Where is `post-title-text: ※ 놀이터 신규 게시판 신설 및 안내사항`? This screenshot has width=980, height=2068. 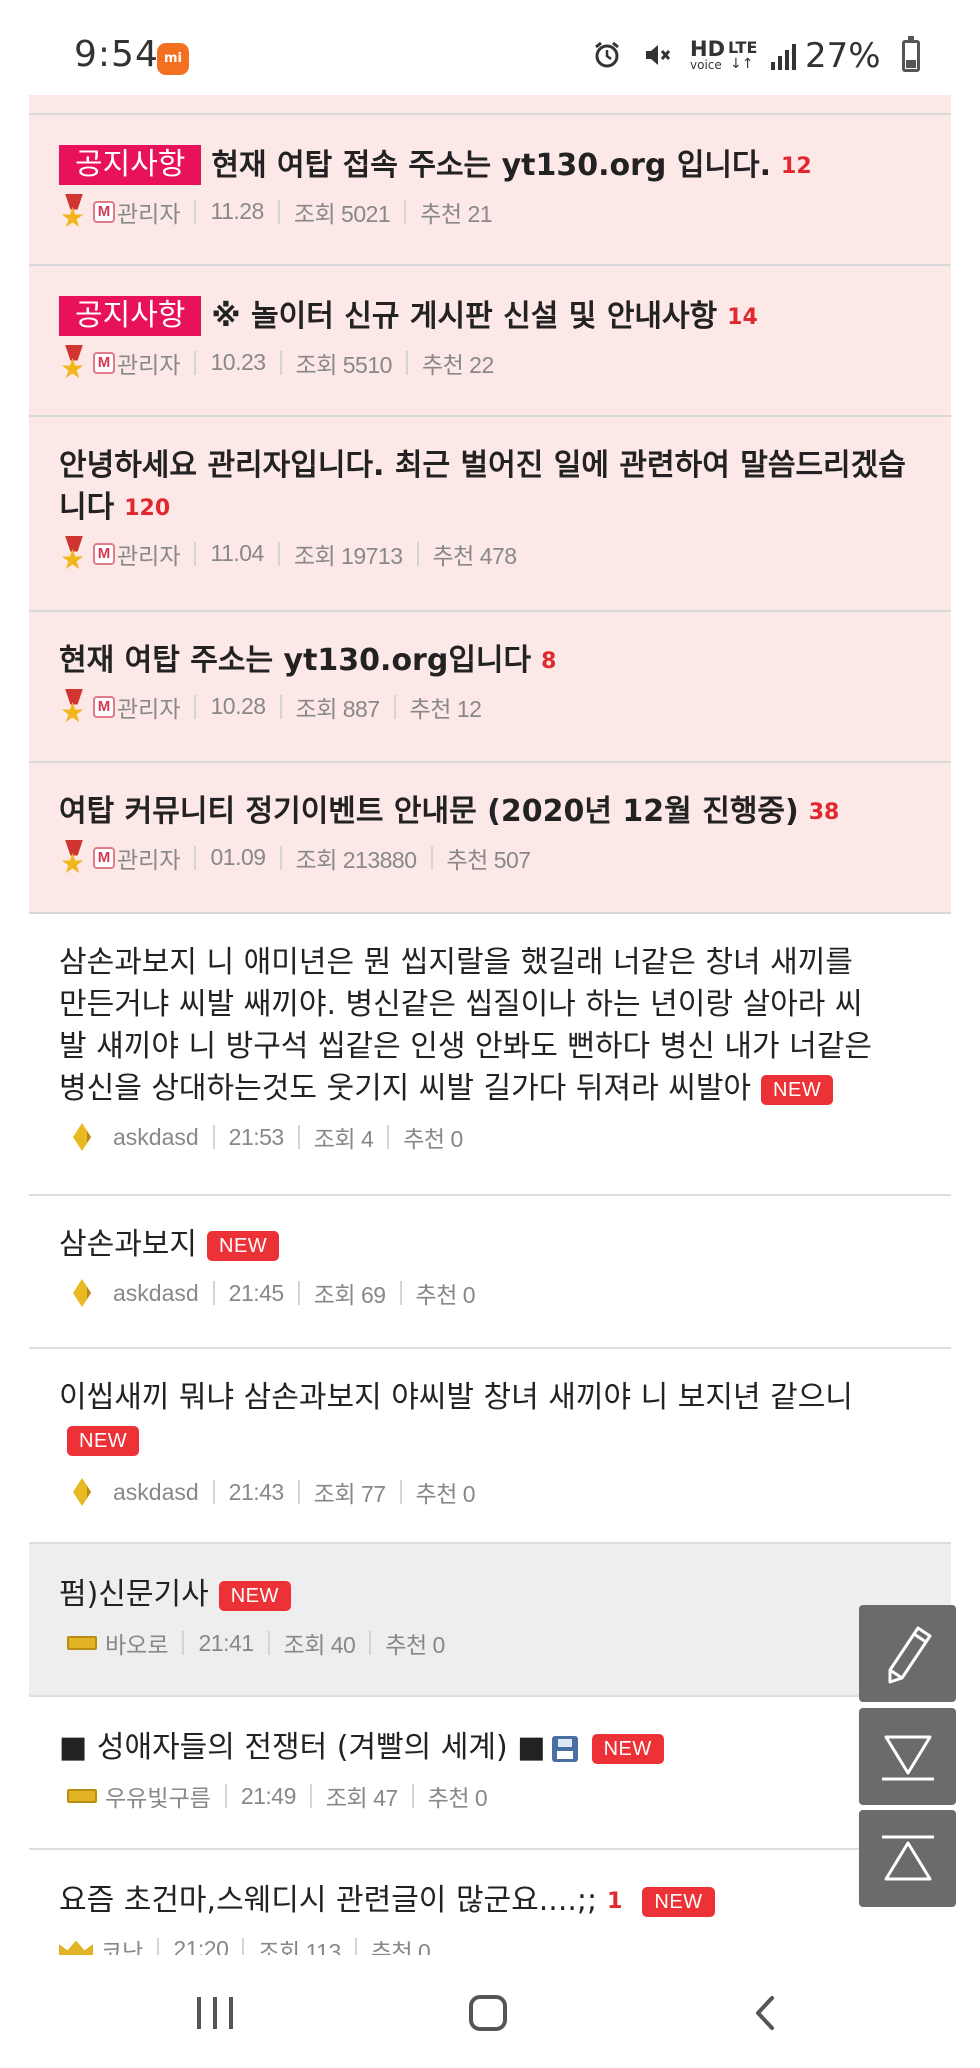 post-title-text: ※ 놀이터 신규 게시판 신설 및 안내사항 is located at coordinates (464, 316).